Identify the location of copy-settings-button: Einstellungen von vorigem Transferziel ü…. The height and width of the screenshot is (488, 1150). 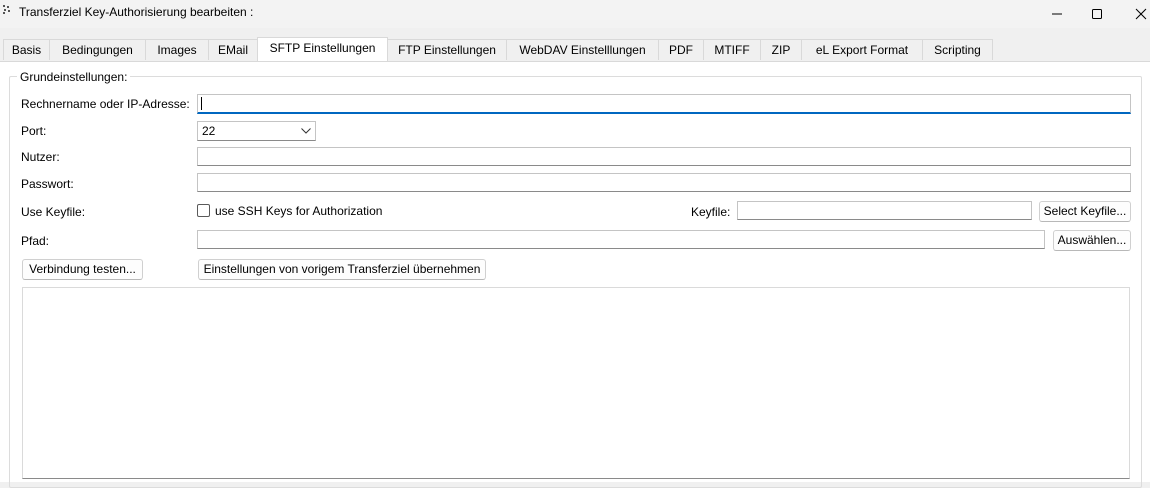
(342, 269).